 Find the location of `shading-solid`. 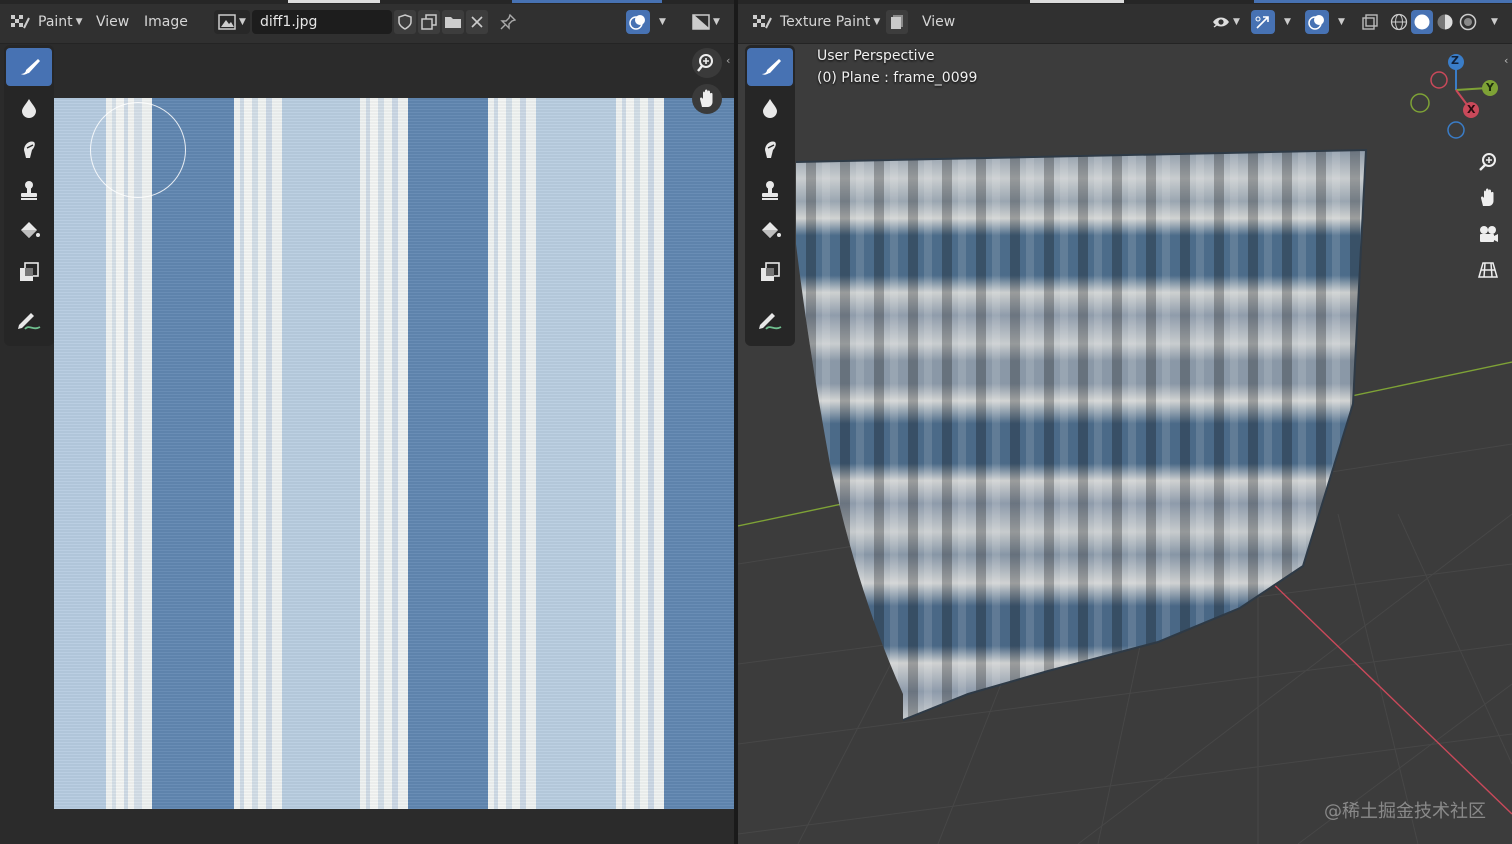

shading-solid is located at coordinates (1422, 22).